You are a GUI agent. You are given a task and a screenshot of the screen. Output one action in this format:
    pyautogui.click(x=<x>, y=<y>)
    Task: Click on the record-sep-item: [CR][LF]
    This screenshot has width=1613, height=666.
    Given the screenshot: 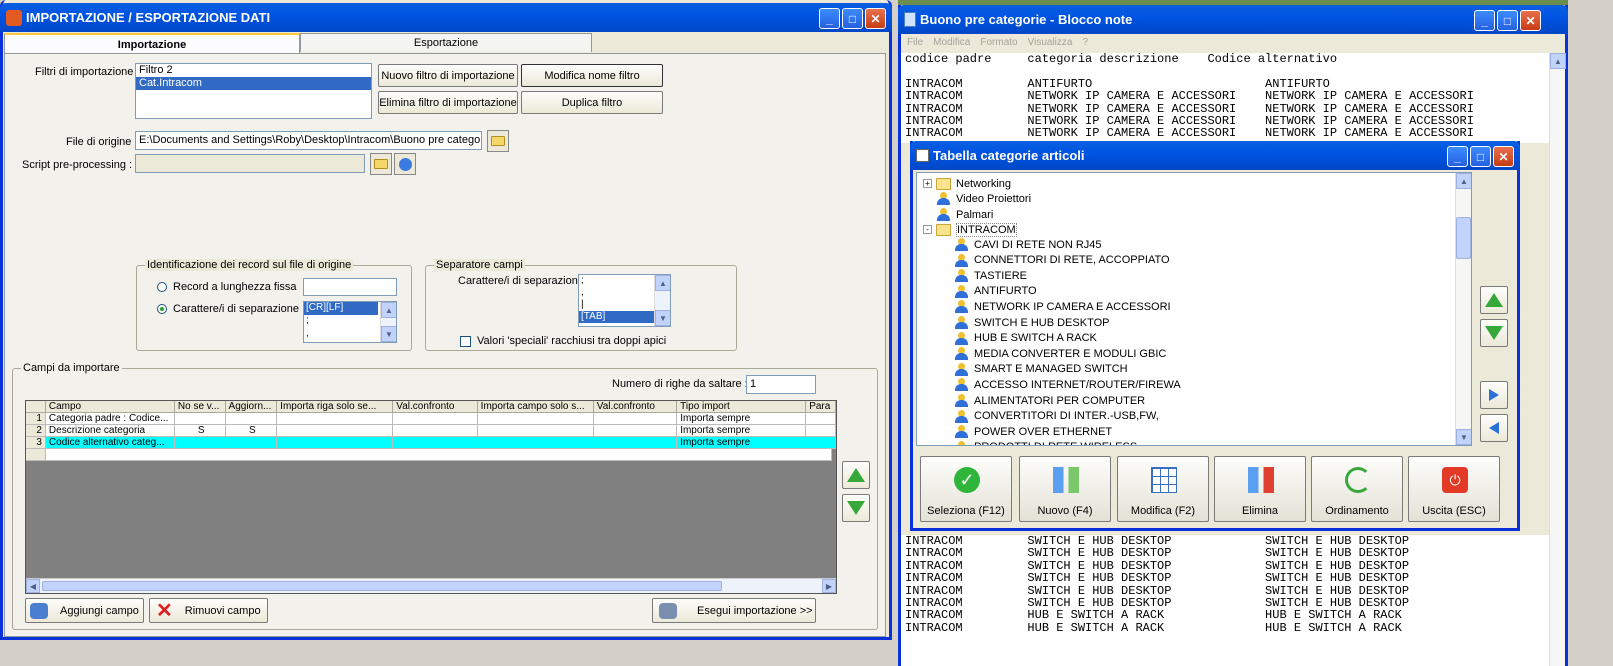 What is the action you would take?
    pyautogui.click(x=341, y=308)
    